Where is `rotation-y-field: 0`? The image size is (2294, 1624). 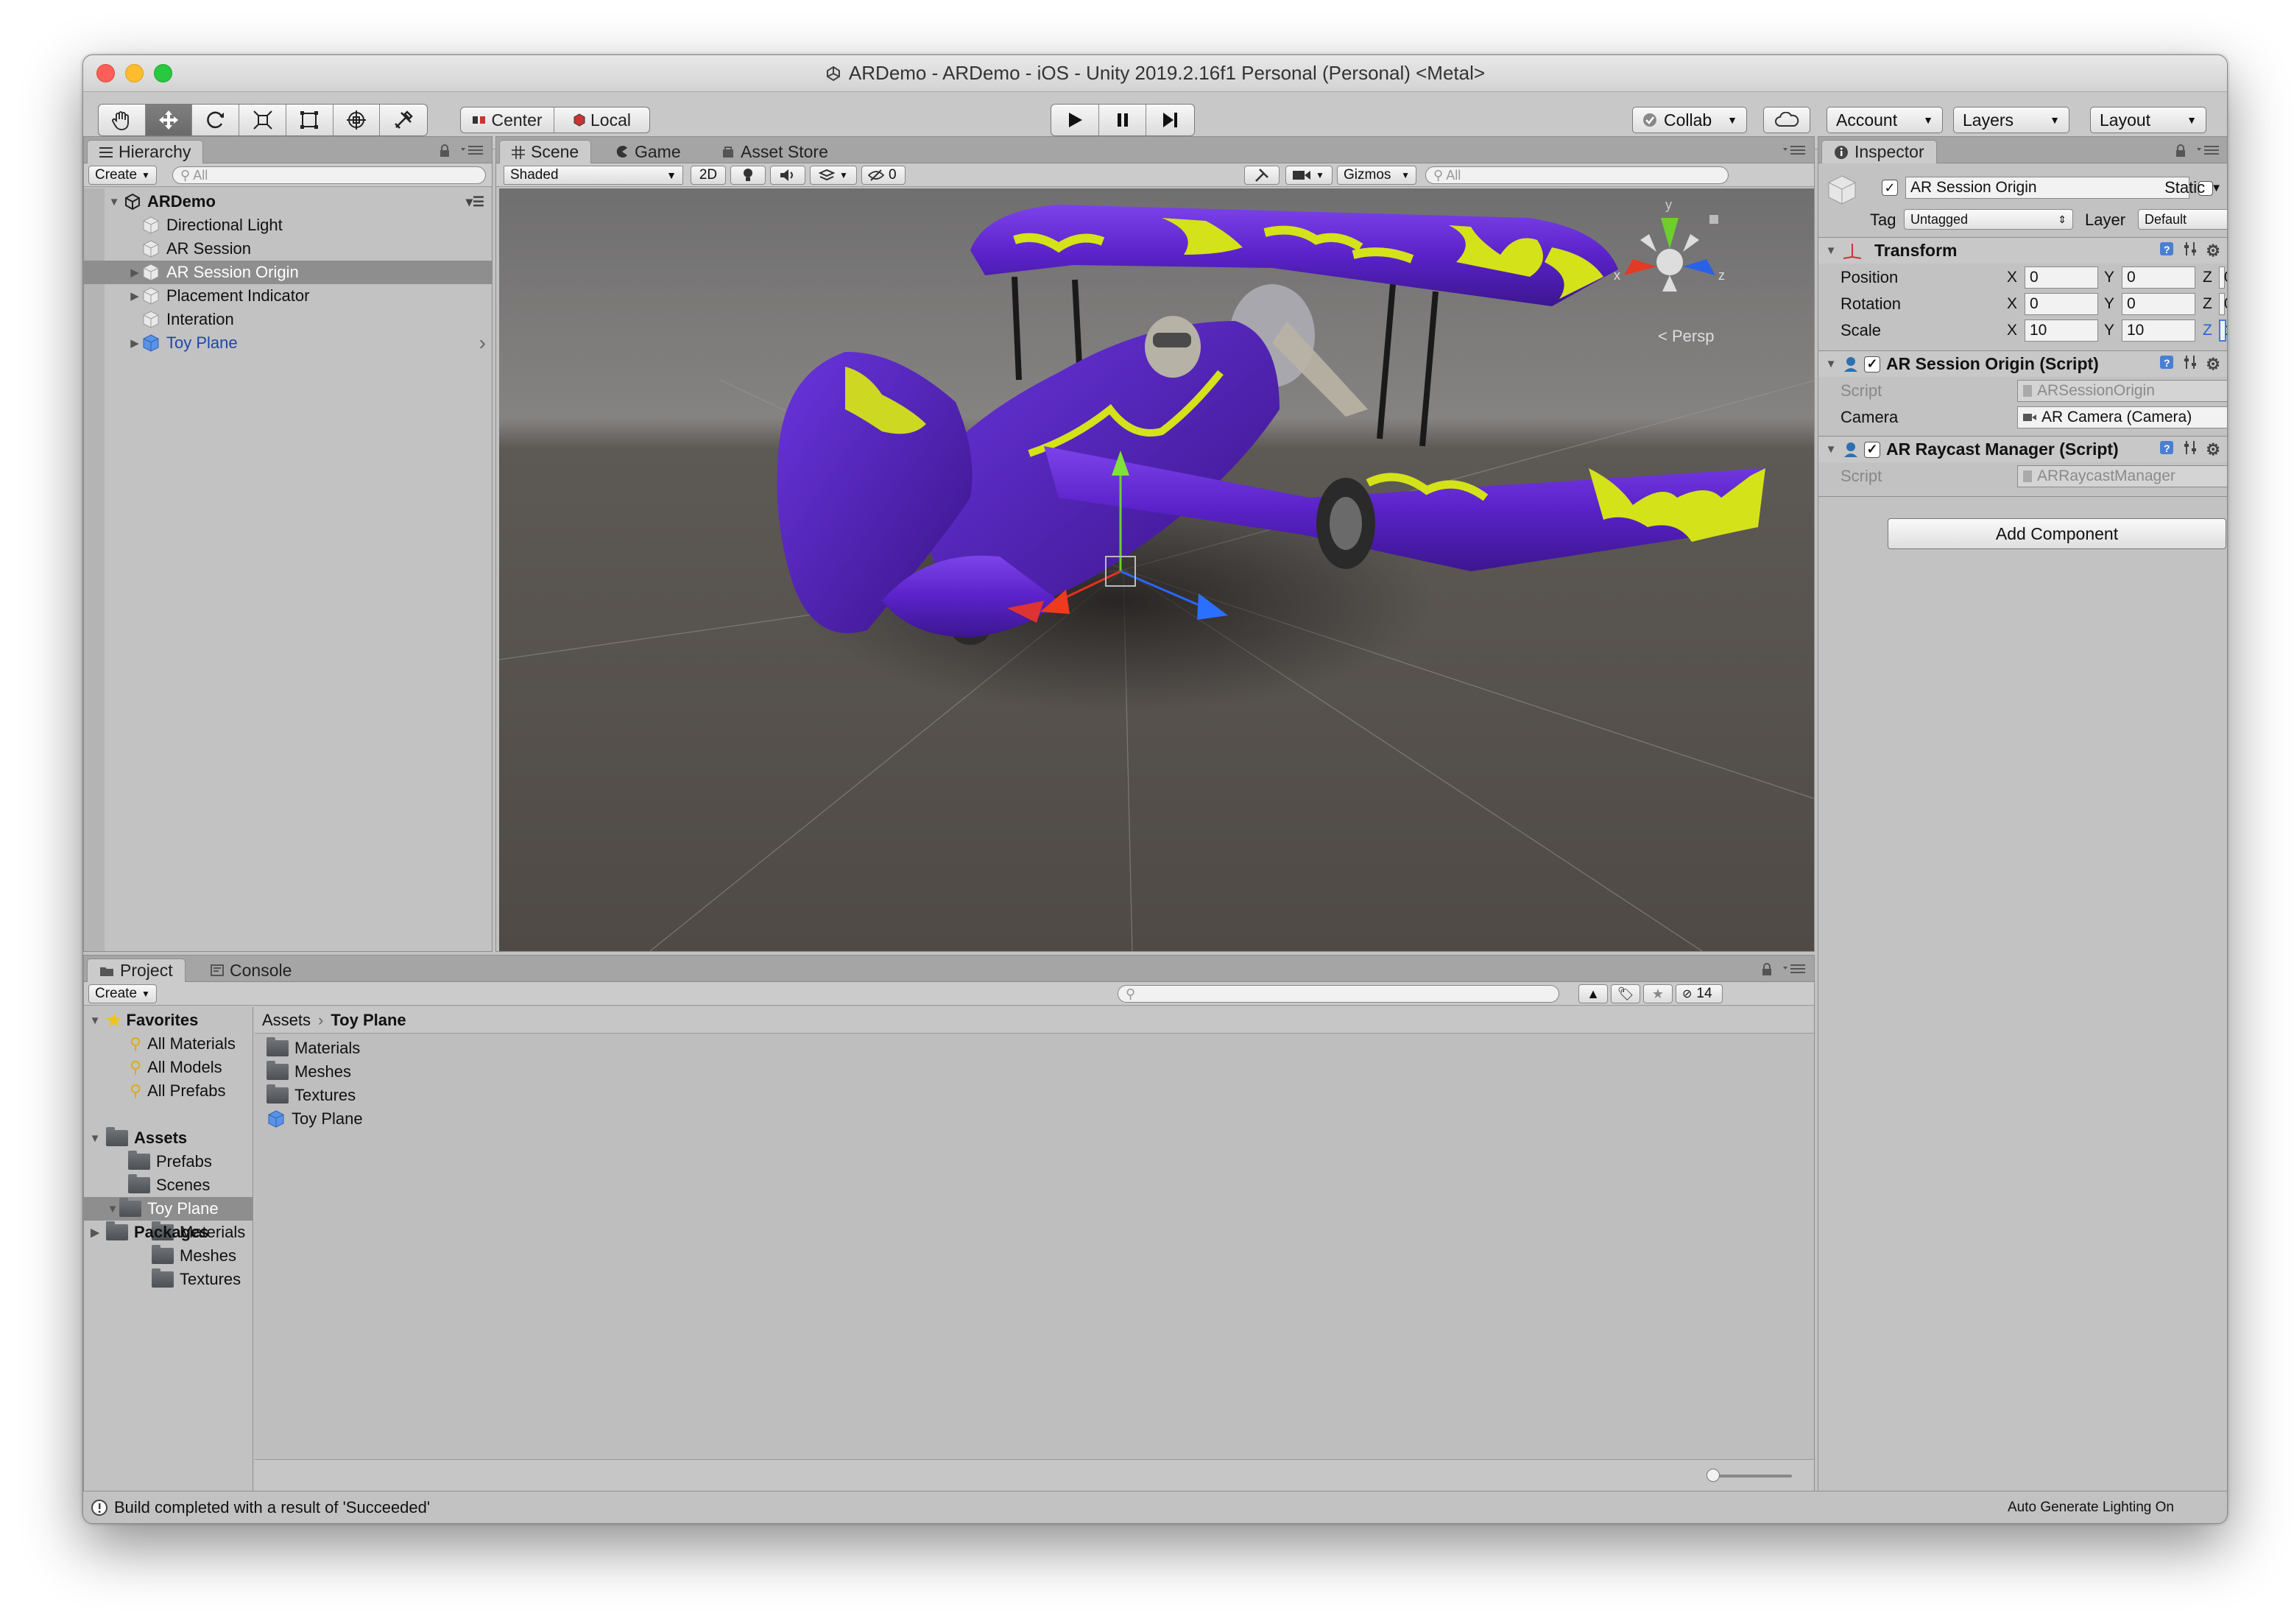
rotation-y-field: 0 is located at coordinates (2158, 304).